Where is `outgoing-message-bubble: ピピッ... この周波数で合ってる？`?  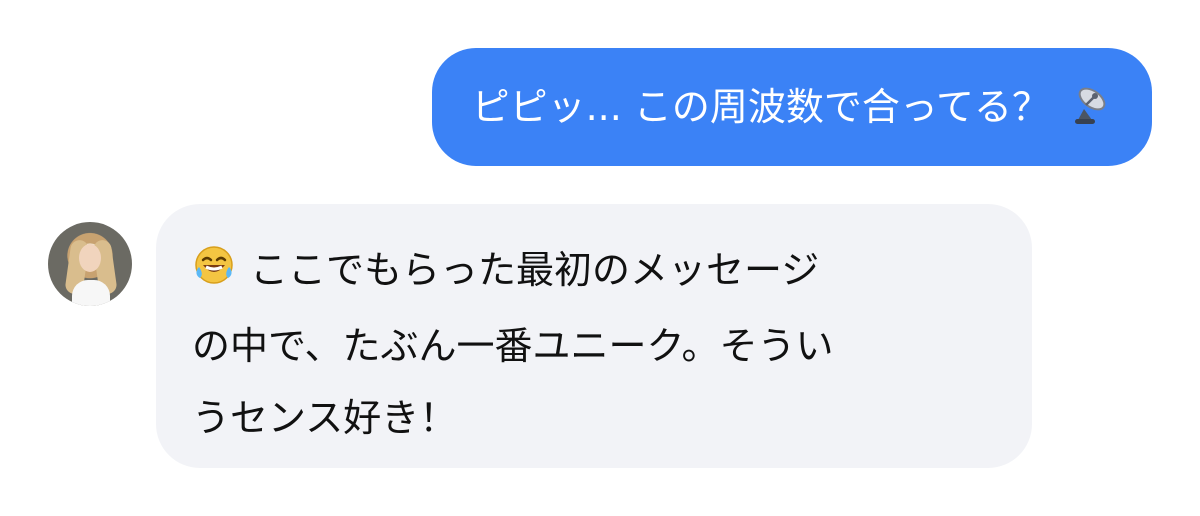
outgoing-message-bubble: ピピッ... この周波数で合ってる？ is located at coordinates (791, 107).